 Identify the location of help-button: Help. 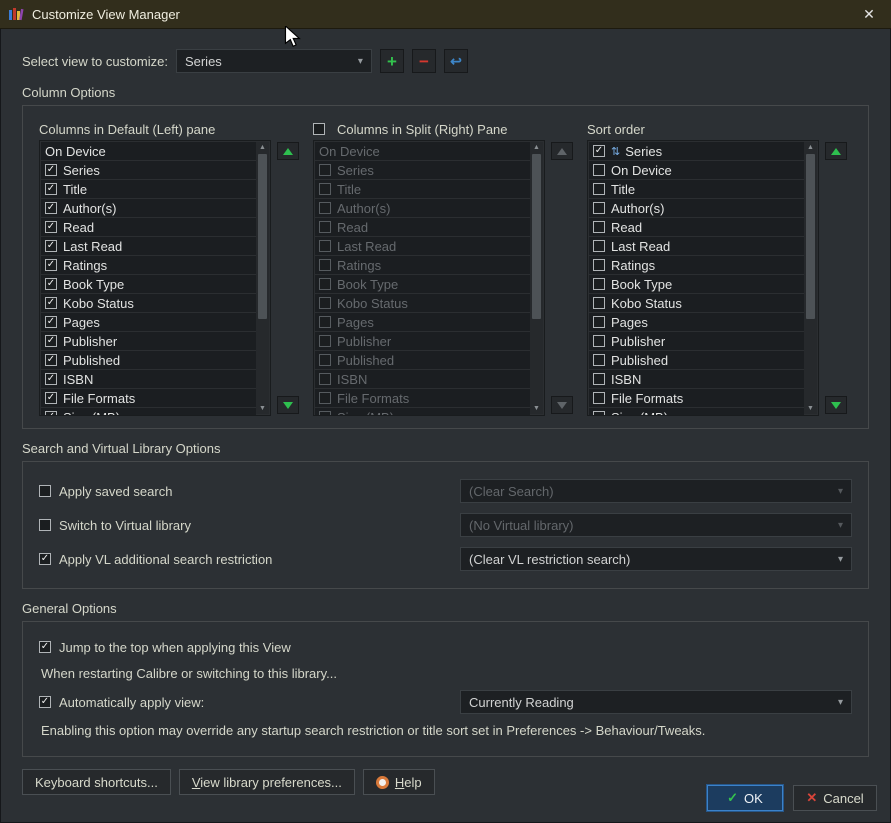
(398, 782).